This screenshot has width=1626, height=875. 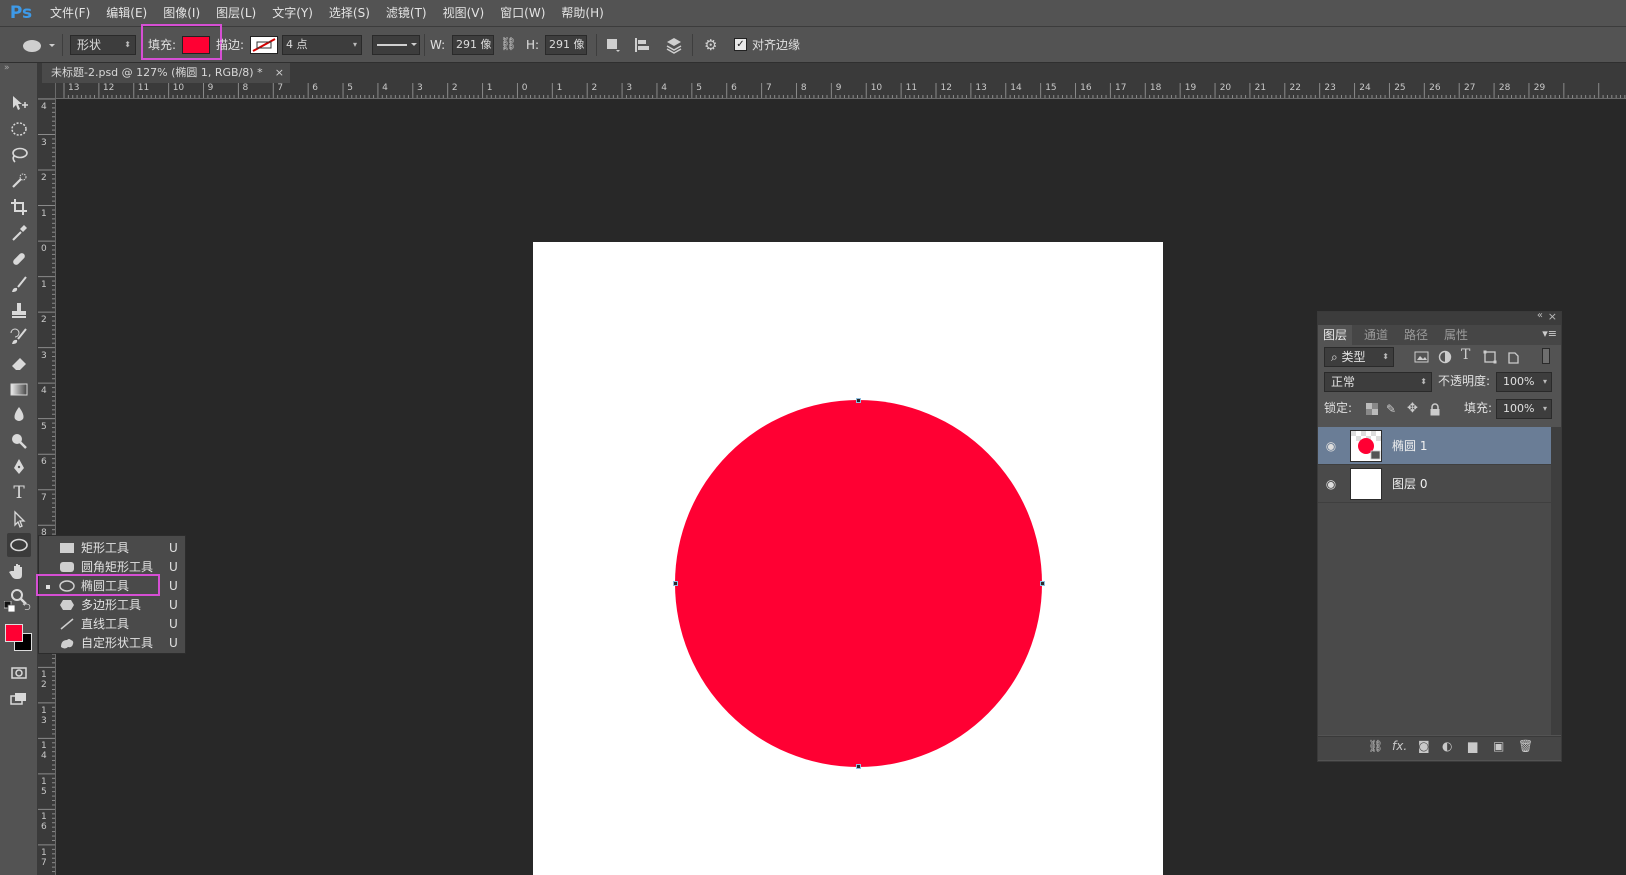 What do you see at coordinates (19, 129) in the screenshot?
I see `elliptical-marquee-tool` at bounding box center [19, 129].